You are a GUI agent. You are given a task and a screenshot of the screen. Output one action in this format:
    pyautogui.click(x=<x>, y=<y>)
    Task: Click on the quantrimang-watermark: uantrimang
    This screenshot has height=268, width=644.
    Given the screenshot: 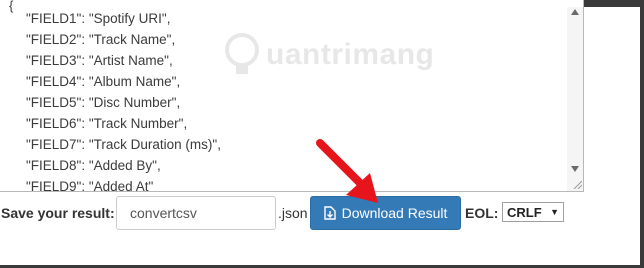 What is the action you would take?
    pyautogui.click(x=347, y=58)
    